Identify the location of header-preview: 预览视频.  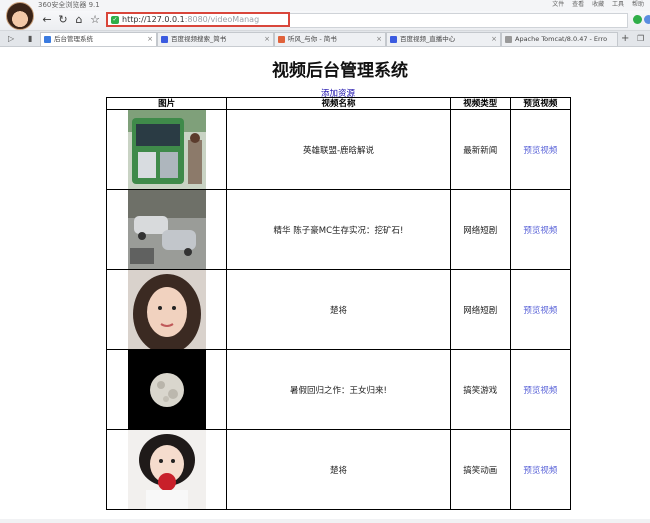
(540, 103).